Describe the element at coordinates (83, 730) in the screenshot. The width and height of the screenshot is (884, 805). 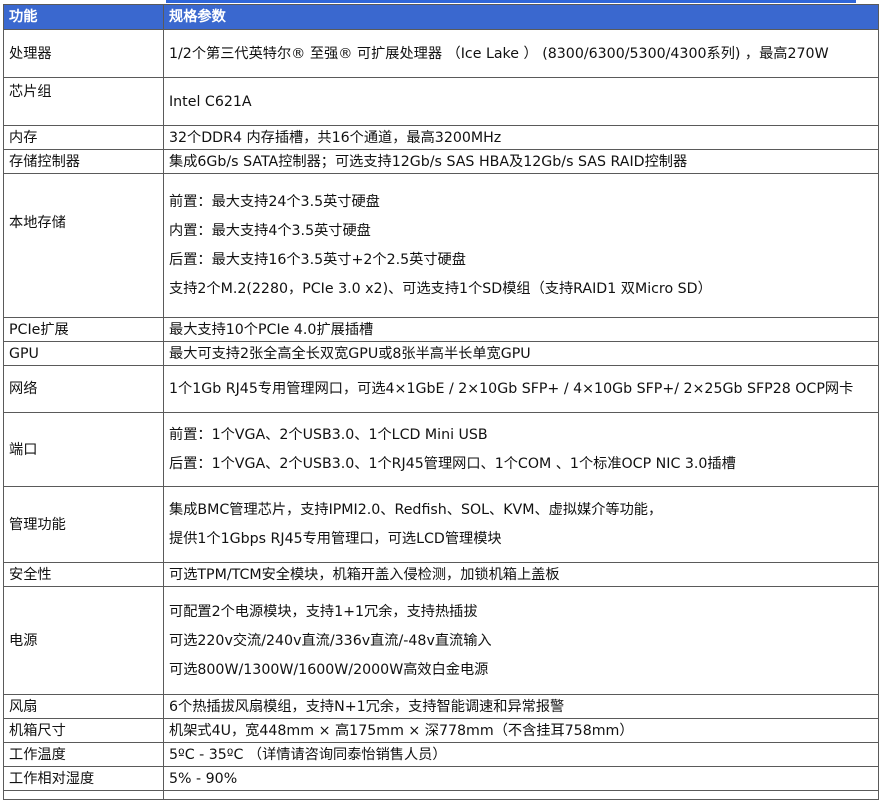
I see `row-label: 机箱尺寸` at that location.